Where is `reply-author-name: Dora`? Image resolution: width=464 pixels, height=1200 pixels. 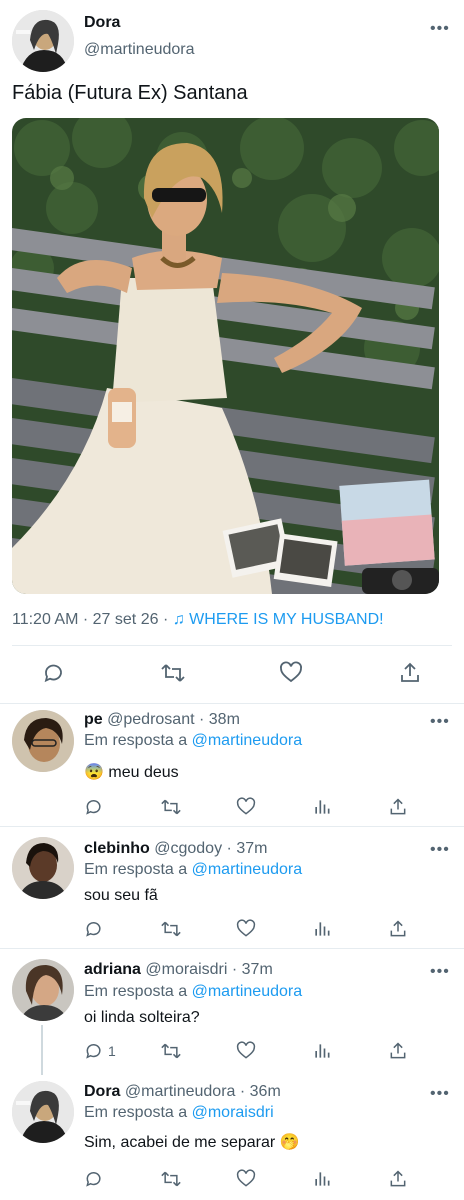
reply-author-name: Dora is located at coordinates (102, 1091).